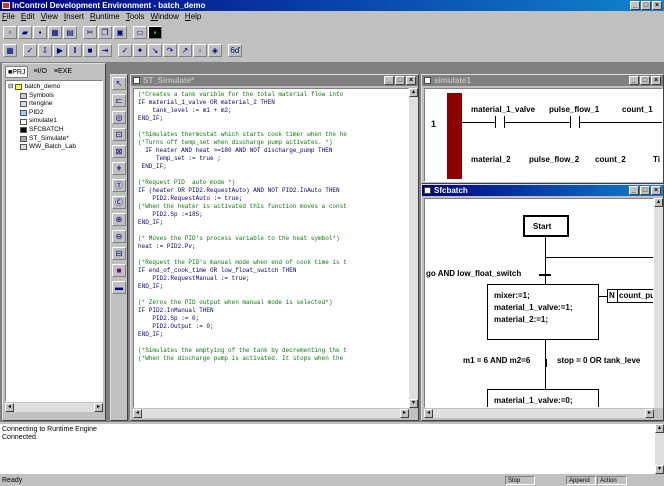  I want to click on save-icon: ▪, so click(40, 32).